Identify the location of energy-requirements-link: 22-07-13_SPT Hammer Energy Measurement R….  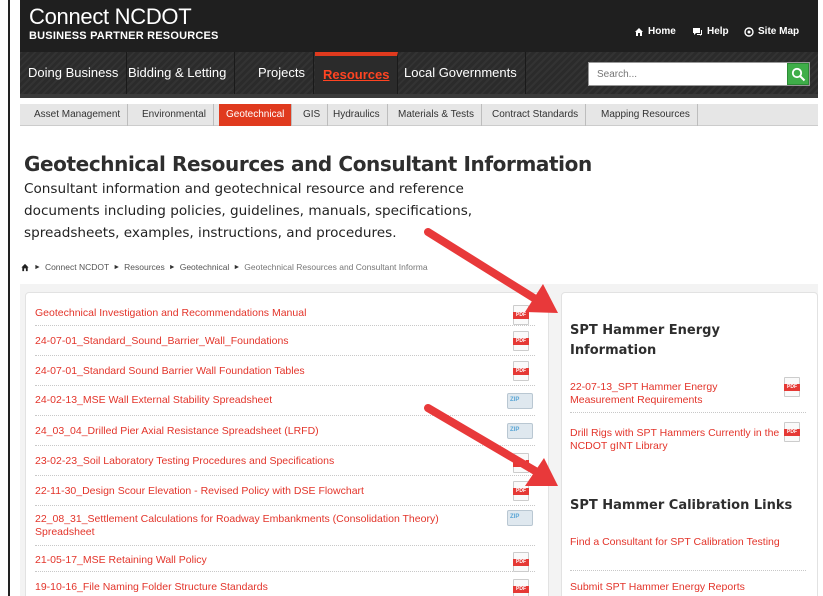
(665, 394).